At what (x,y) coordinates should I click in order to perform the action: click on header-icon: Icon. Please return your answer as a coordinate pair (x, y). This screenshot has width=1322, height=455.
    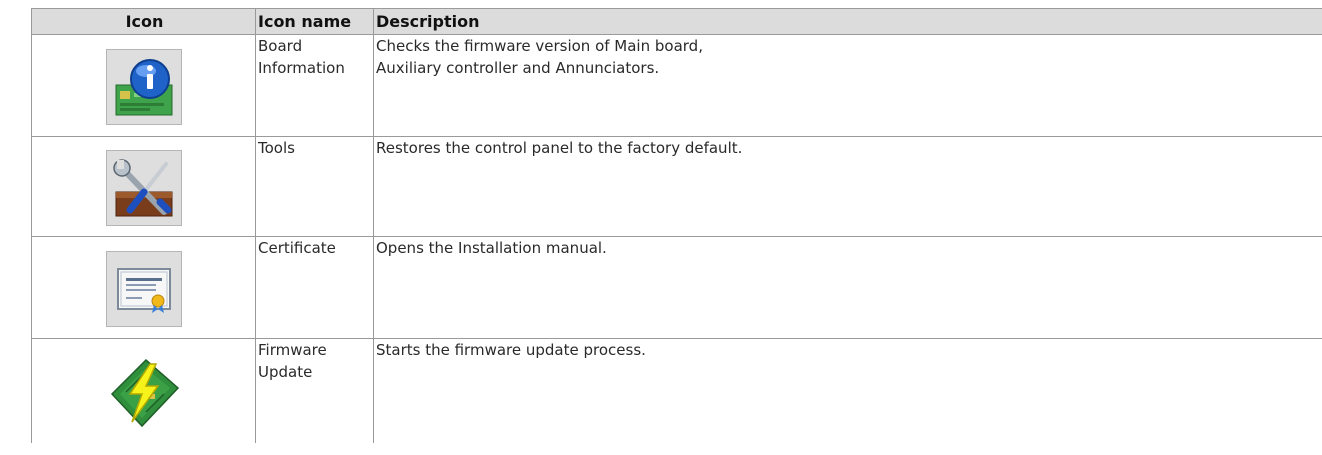
    Looking at the image, I should click on (143, 21).